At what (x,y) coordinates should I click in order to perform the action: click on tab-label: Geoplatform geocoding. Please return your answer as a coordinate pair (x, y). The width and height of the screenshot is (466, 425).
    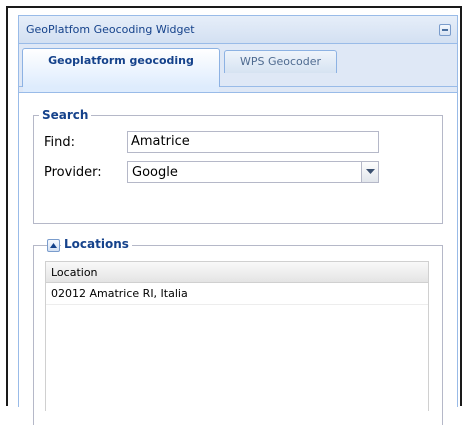
    Looking at the image, I should click on (121, 60).